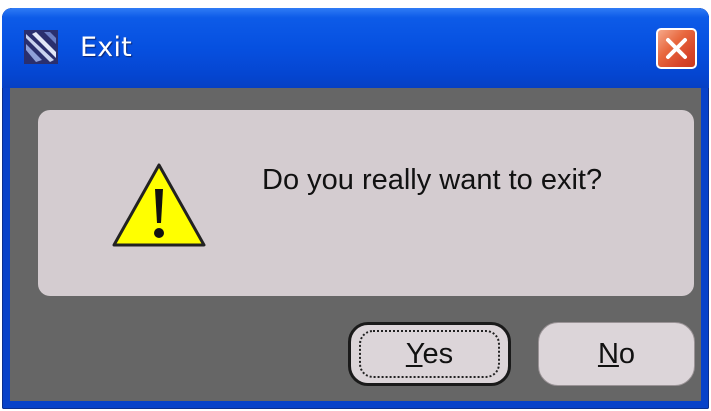  I want to click on window-title: Exit, so click(106, 47).